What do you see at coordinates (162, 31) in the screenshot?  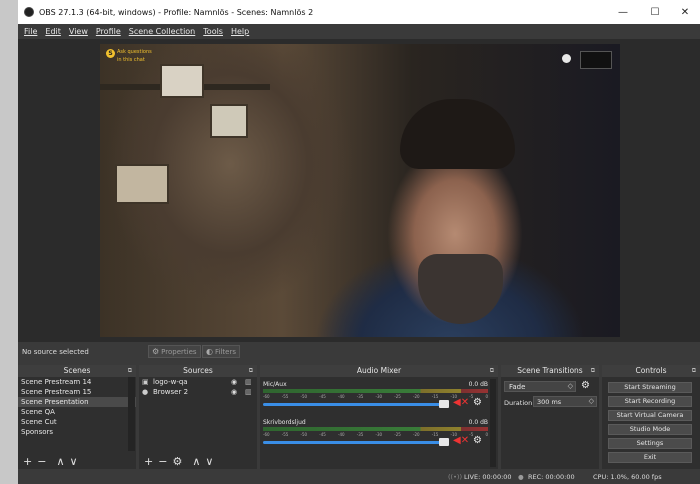 I see `menu-scene-collection: Scene Collection` at bounding box center [162, 31].